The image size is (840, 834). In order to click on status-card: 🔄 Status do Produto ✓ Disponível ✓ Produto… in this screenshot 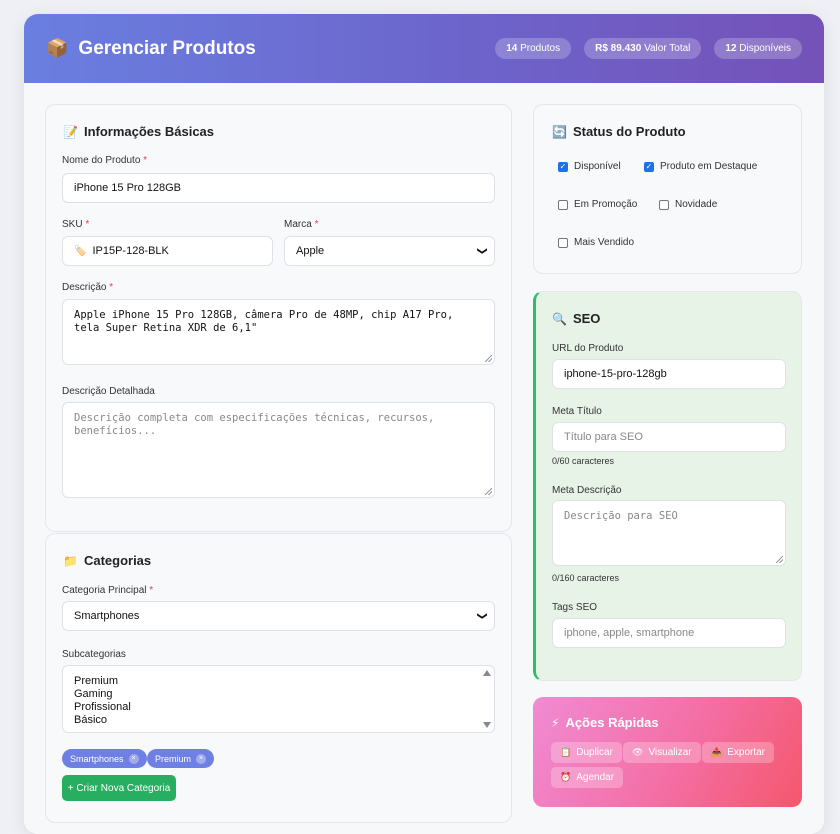, I will do `click(667, 189)`.